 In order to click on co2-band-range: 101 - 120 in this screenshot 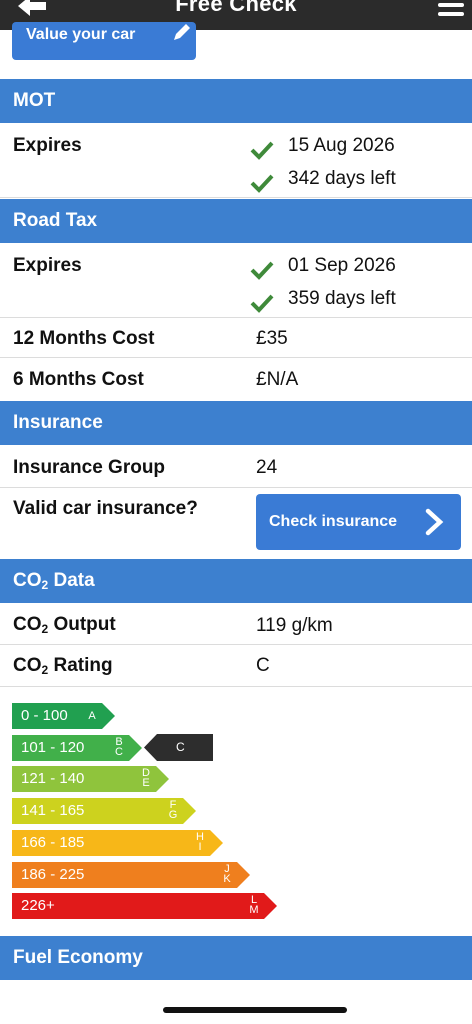, I will do `click(53, 747)`.